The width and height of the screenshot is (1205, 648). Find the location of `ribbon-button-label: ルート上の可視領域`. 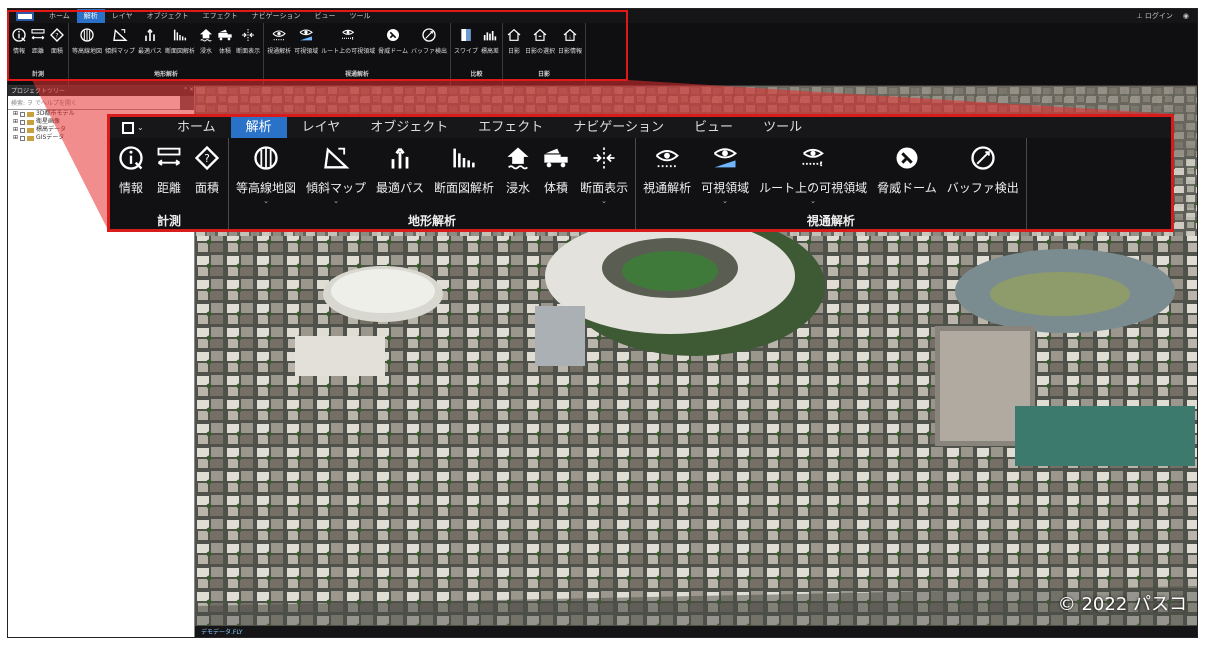

ribbon-button-label: ルート上の可視領域 is located at coordinates (813, 188).